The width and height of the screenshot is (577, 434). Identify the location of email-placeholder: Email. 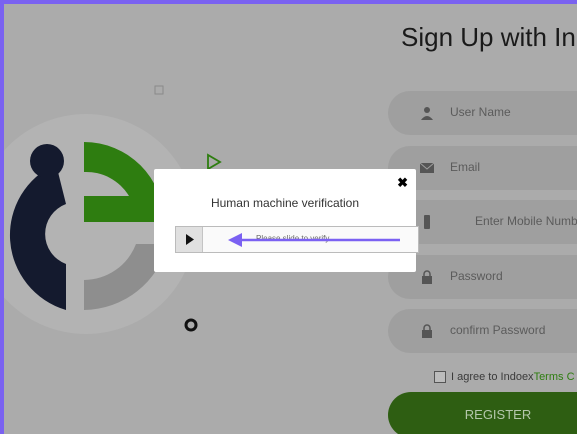
(465, 167).